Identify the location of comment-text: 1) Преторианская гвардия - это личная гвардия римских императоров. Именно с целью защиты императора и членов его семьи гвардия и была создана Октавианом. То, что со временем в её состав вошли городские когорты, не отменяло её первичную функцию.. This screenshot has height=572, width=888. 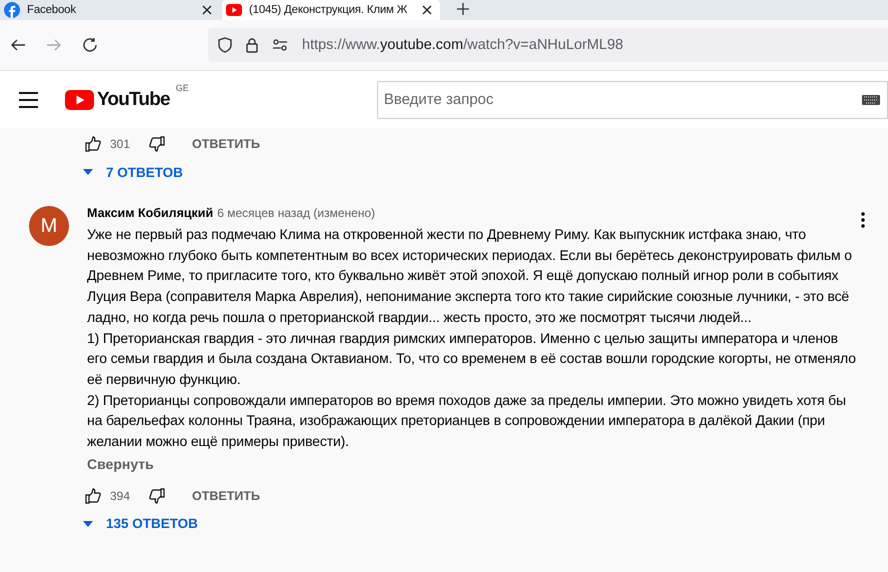
(472, 358).